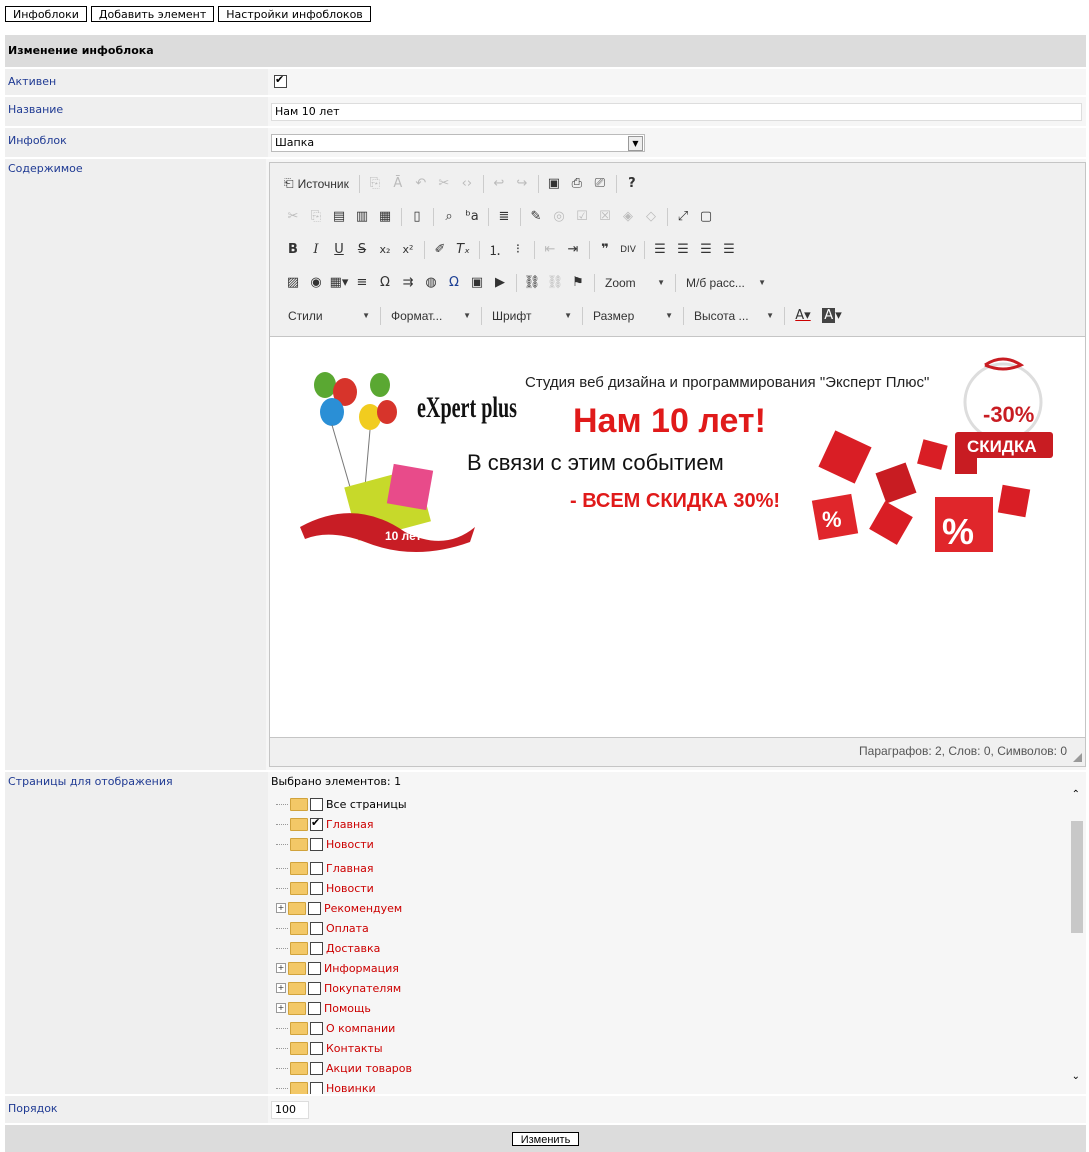 Image resolution: width=1089 pixels, height=1152 pixels. What do you see at coordinates (294, 14) in the screenshot?
I see `infoblock-settings-button: Настройки инфоблоков` at bounding box center [294, 14].